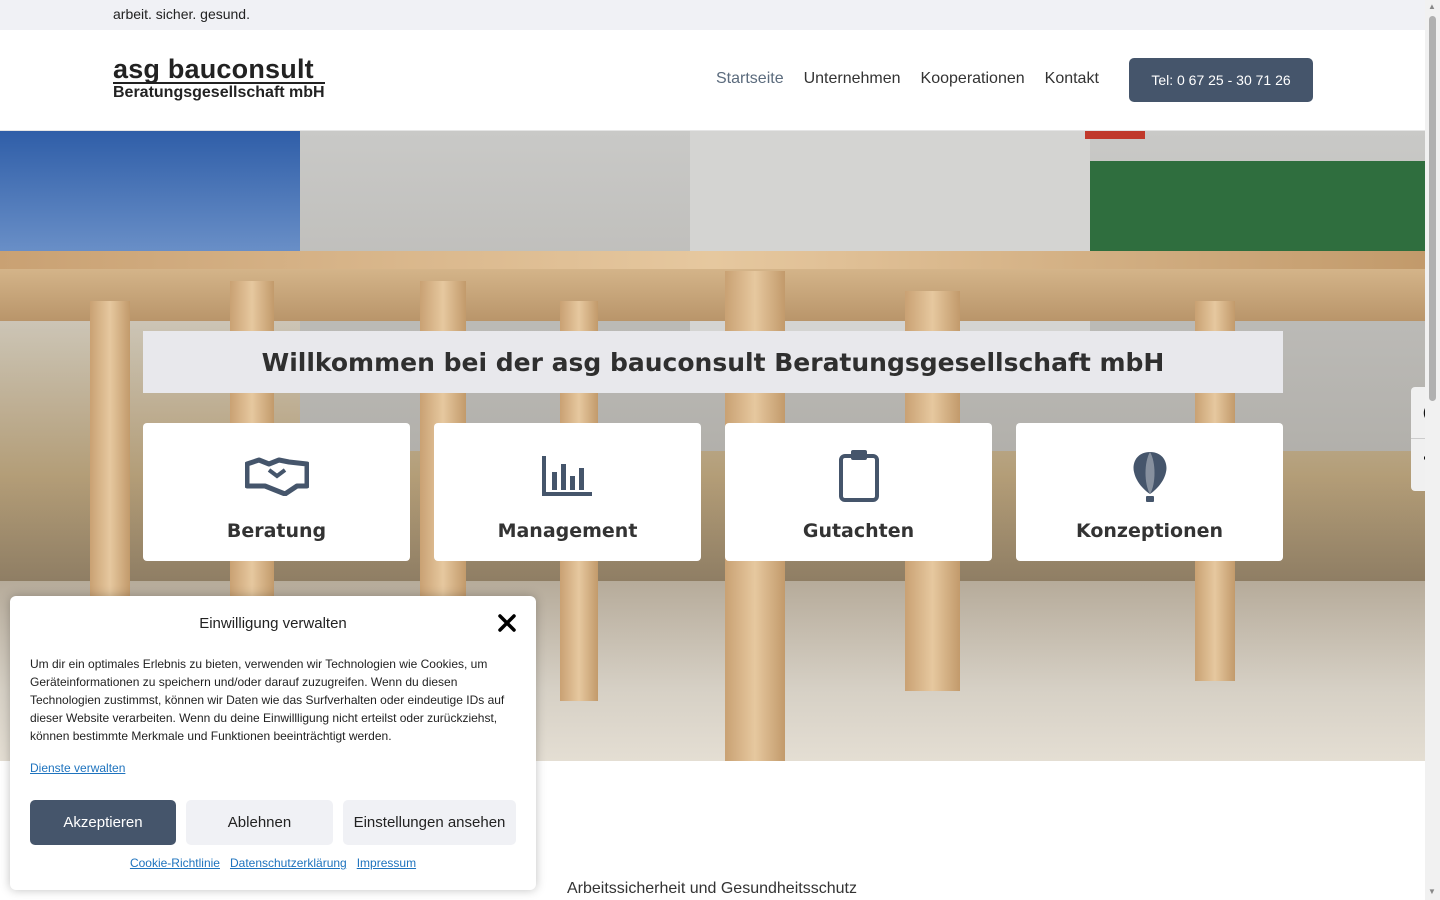 Image resolution: width=1440 pixels, height=900 pixels. What do you see at coordinates (103, 822) in the screenshot?
I see `accept-button: Akzeptieren` at bounding box center [103, 822].